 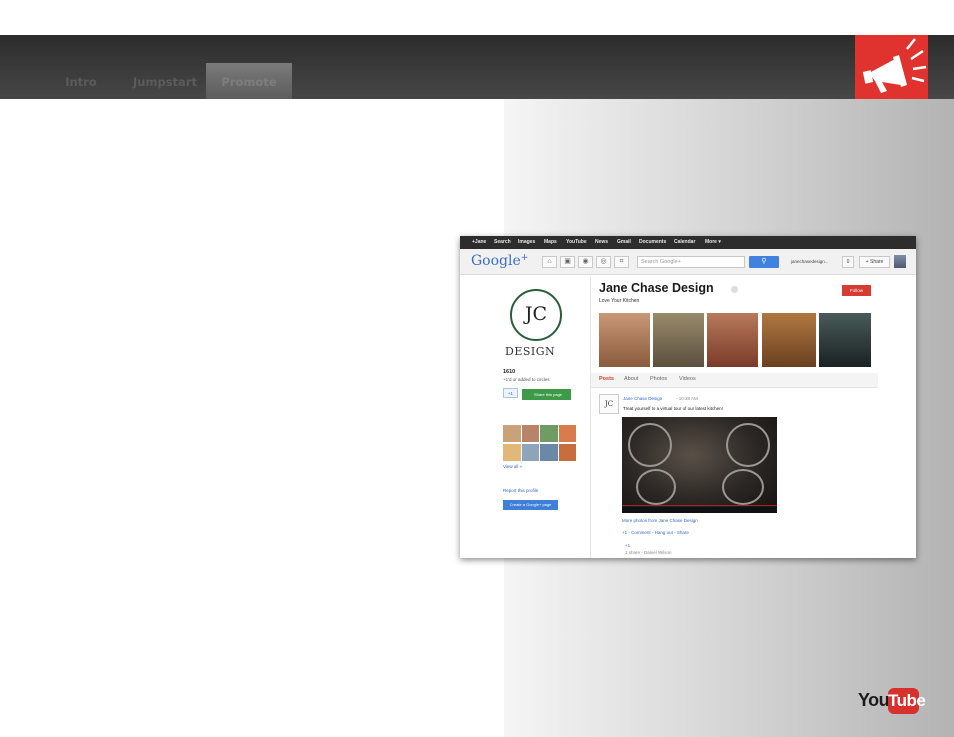 I want to click on home-icon: ⌂, so click(x=549, y=262).